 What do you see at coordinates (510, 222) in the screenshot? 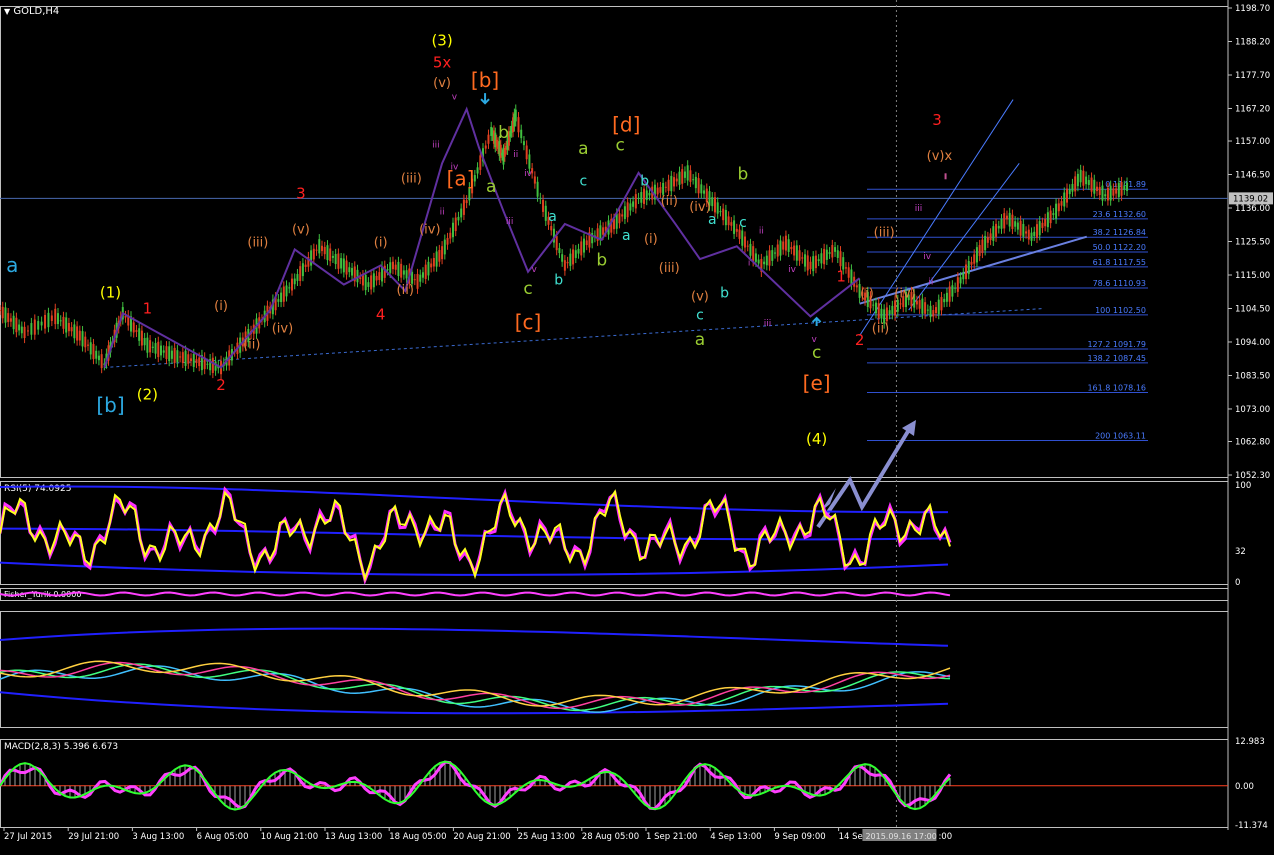
I see `sub-wave-label: iii` at bounding box center [510, 222].